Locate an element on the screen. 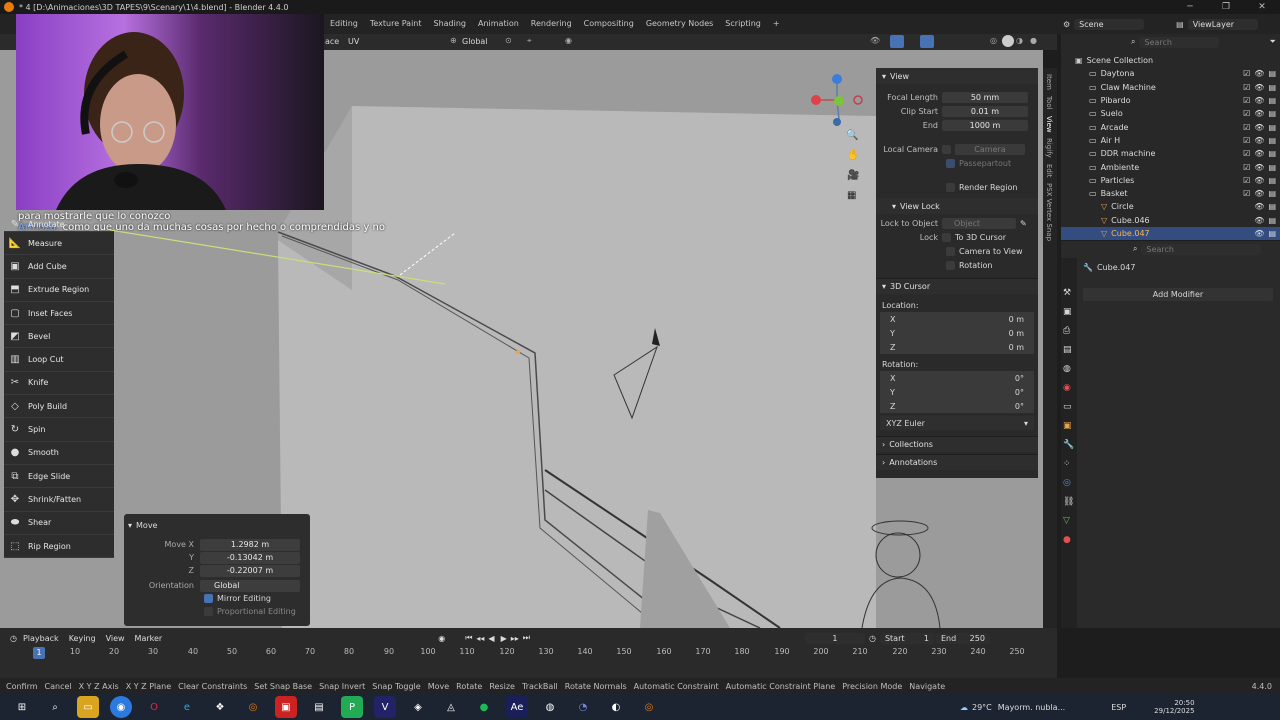 This screenshot has height=720, width=1280. data-tab-icon: ▽ is located at coordinates (1070, 521).